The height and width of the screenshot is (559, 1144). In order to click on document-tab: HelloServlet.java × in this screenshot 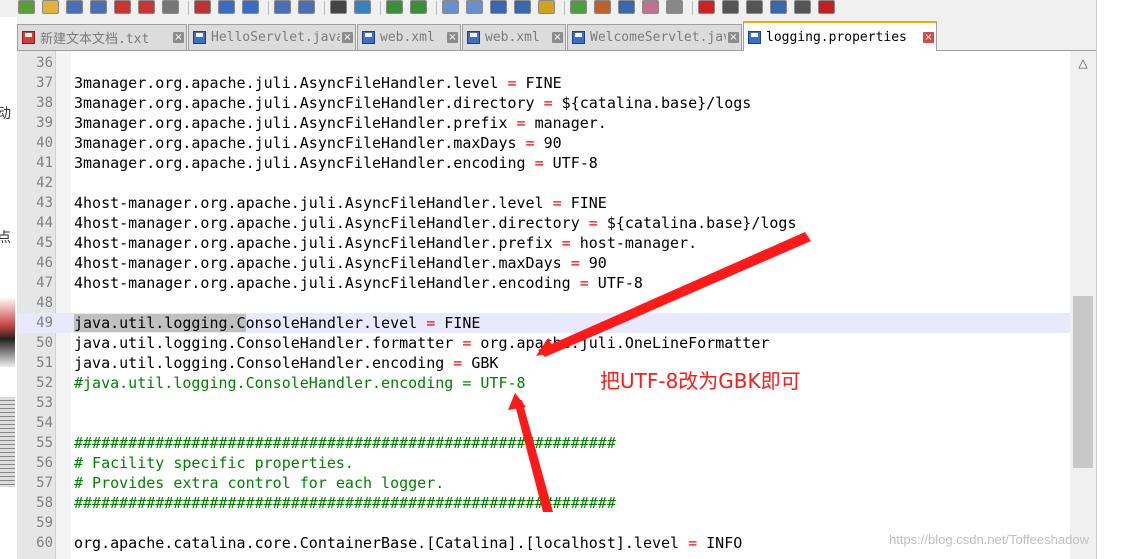, I will do `click(272, 37)`.